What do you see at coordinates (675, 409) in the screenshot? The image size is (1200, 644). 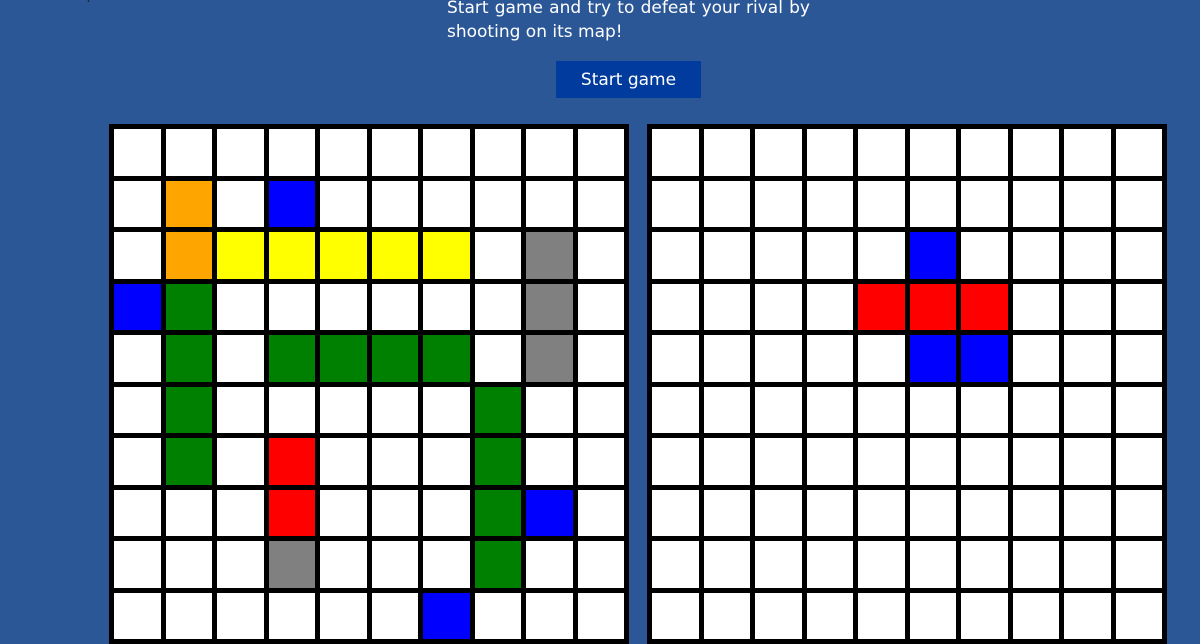 I see `rival-cell-f1` at bounding box center [675, 409].